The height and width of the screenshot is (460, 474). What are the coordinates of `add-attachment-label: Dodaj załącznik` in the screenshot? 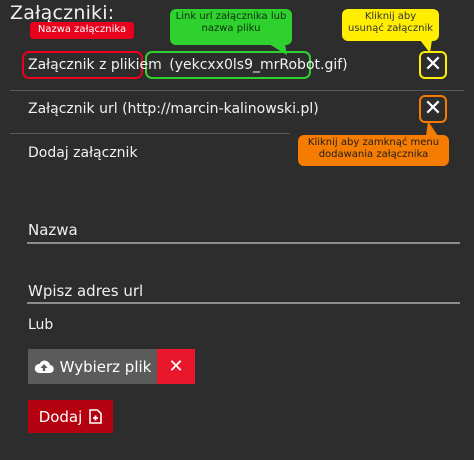 It's located at (83, 153).